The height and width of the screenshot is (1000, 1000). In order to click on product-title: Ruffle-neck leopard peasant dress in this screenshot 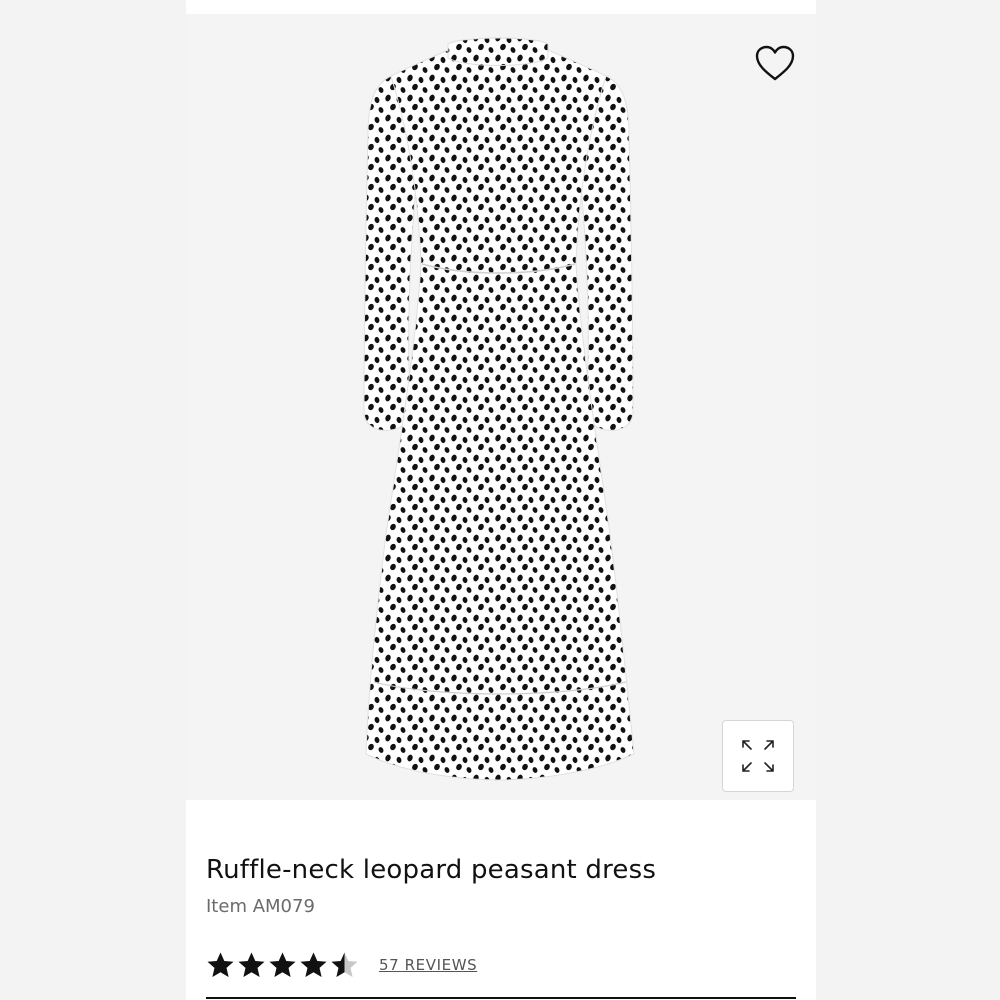, I will do `click(431, 870)`.